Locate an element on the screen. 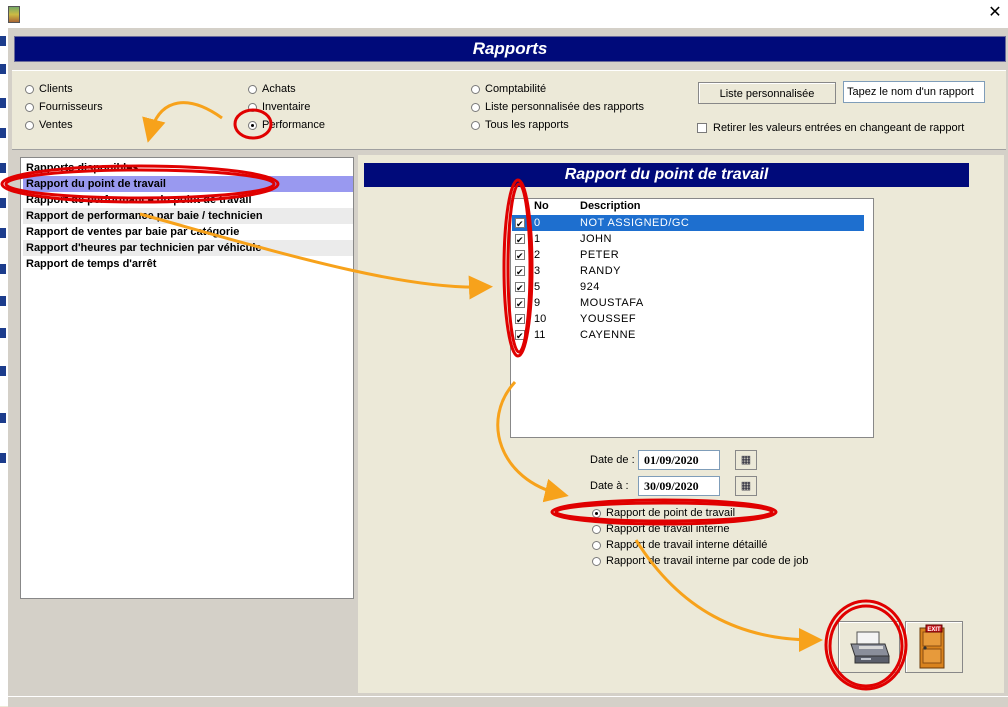 The width and height of the screenshot is (1008, 707). table-row: 9 MOUSTAFA is located at coordinates (688, 303).